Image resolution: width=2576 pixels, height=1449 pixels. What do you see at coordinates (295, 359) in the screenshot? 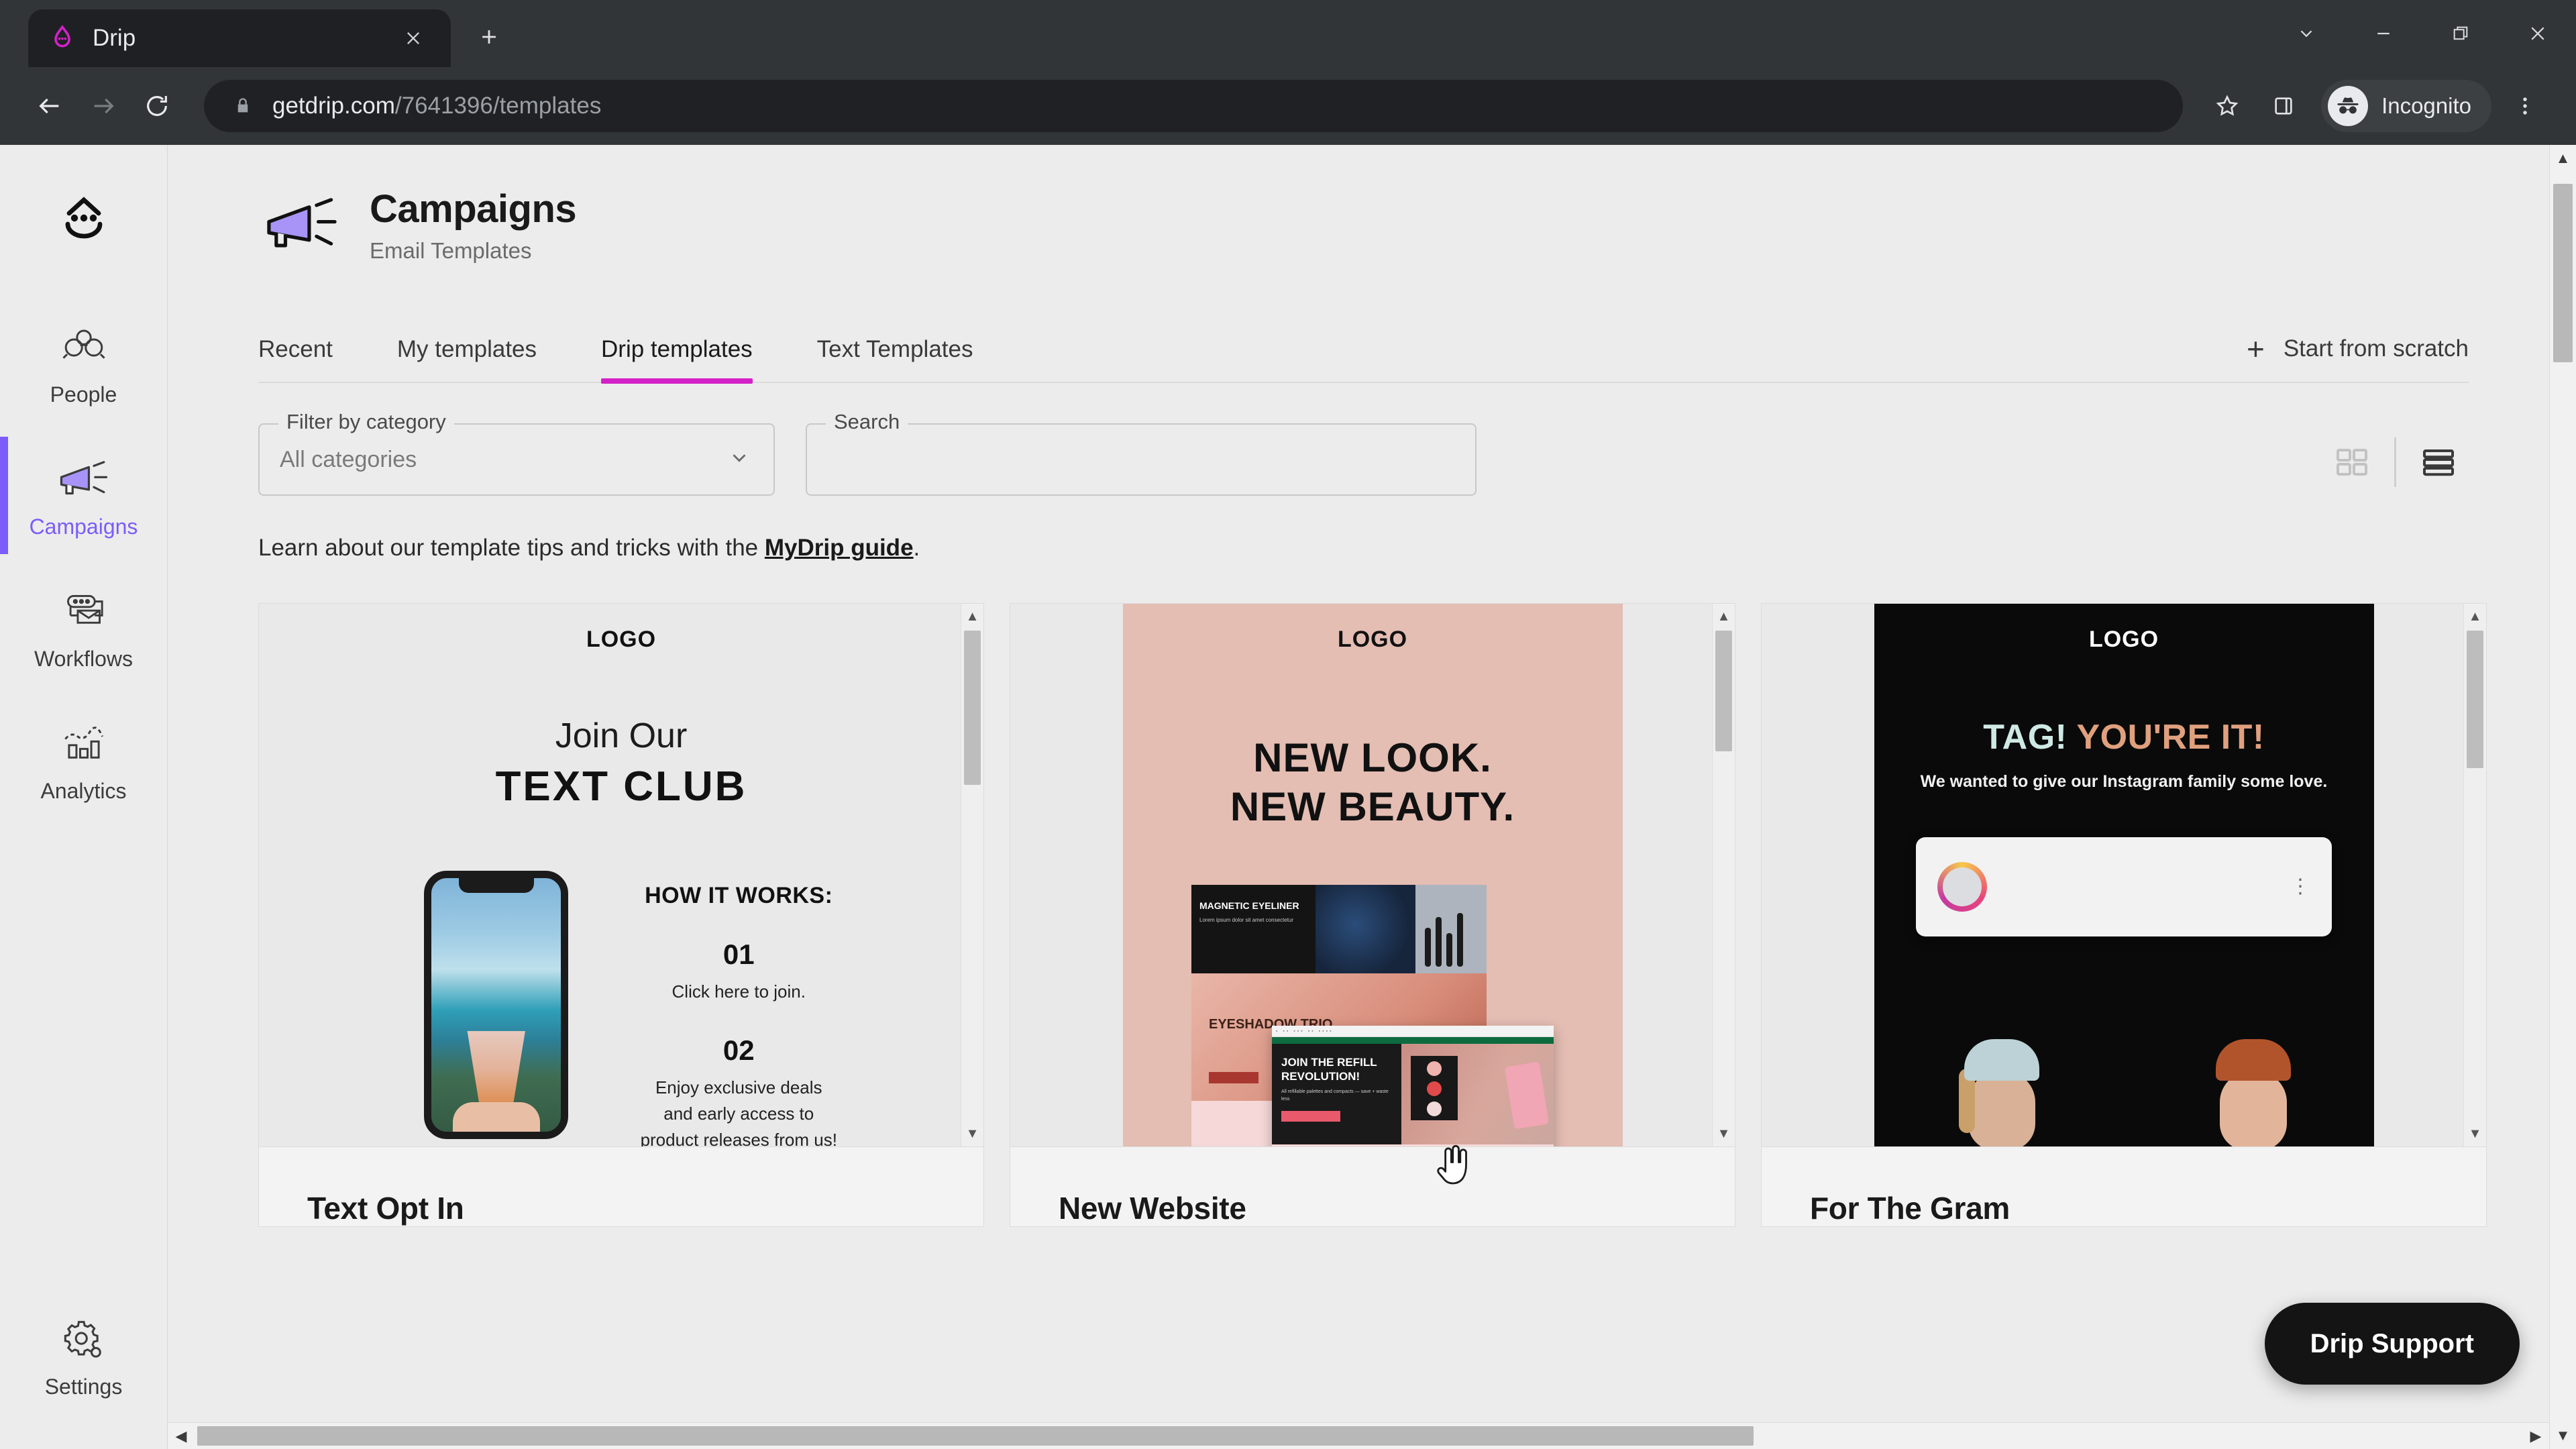
I see `tab-recent: Recent` at bounding box center [295, 359].